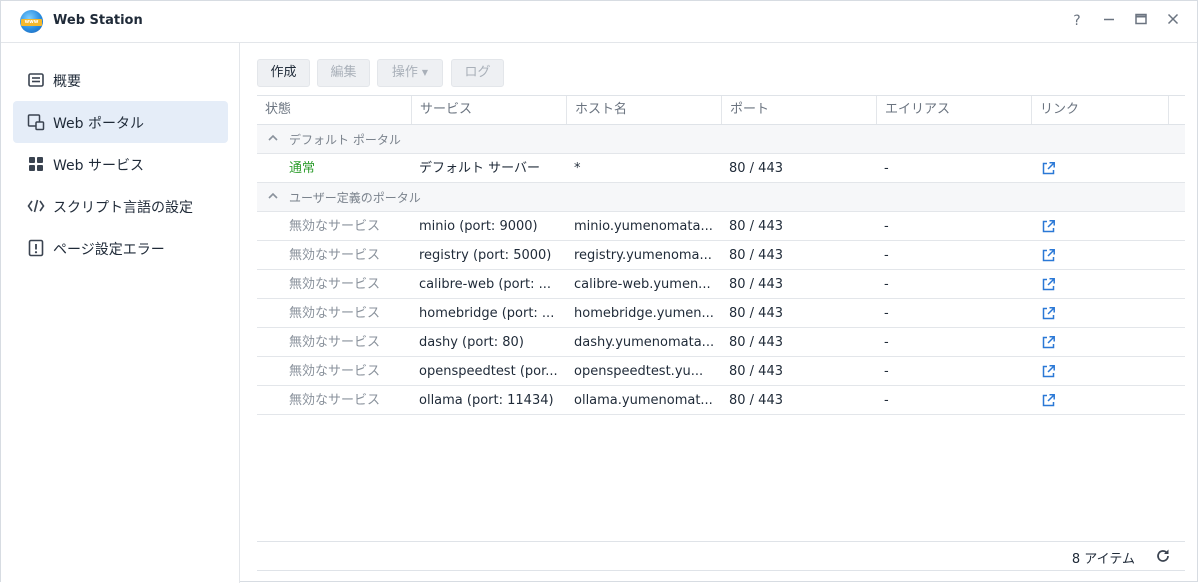  What do you see at coordinates (410, 73) in the screenshot?
I see `action-dropdown-button: 操作 ▼` at bounding box center [410, 73].